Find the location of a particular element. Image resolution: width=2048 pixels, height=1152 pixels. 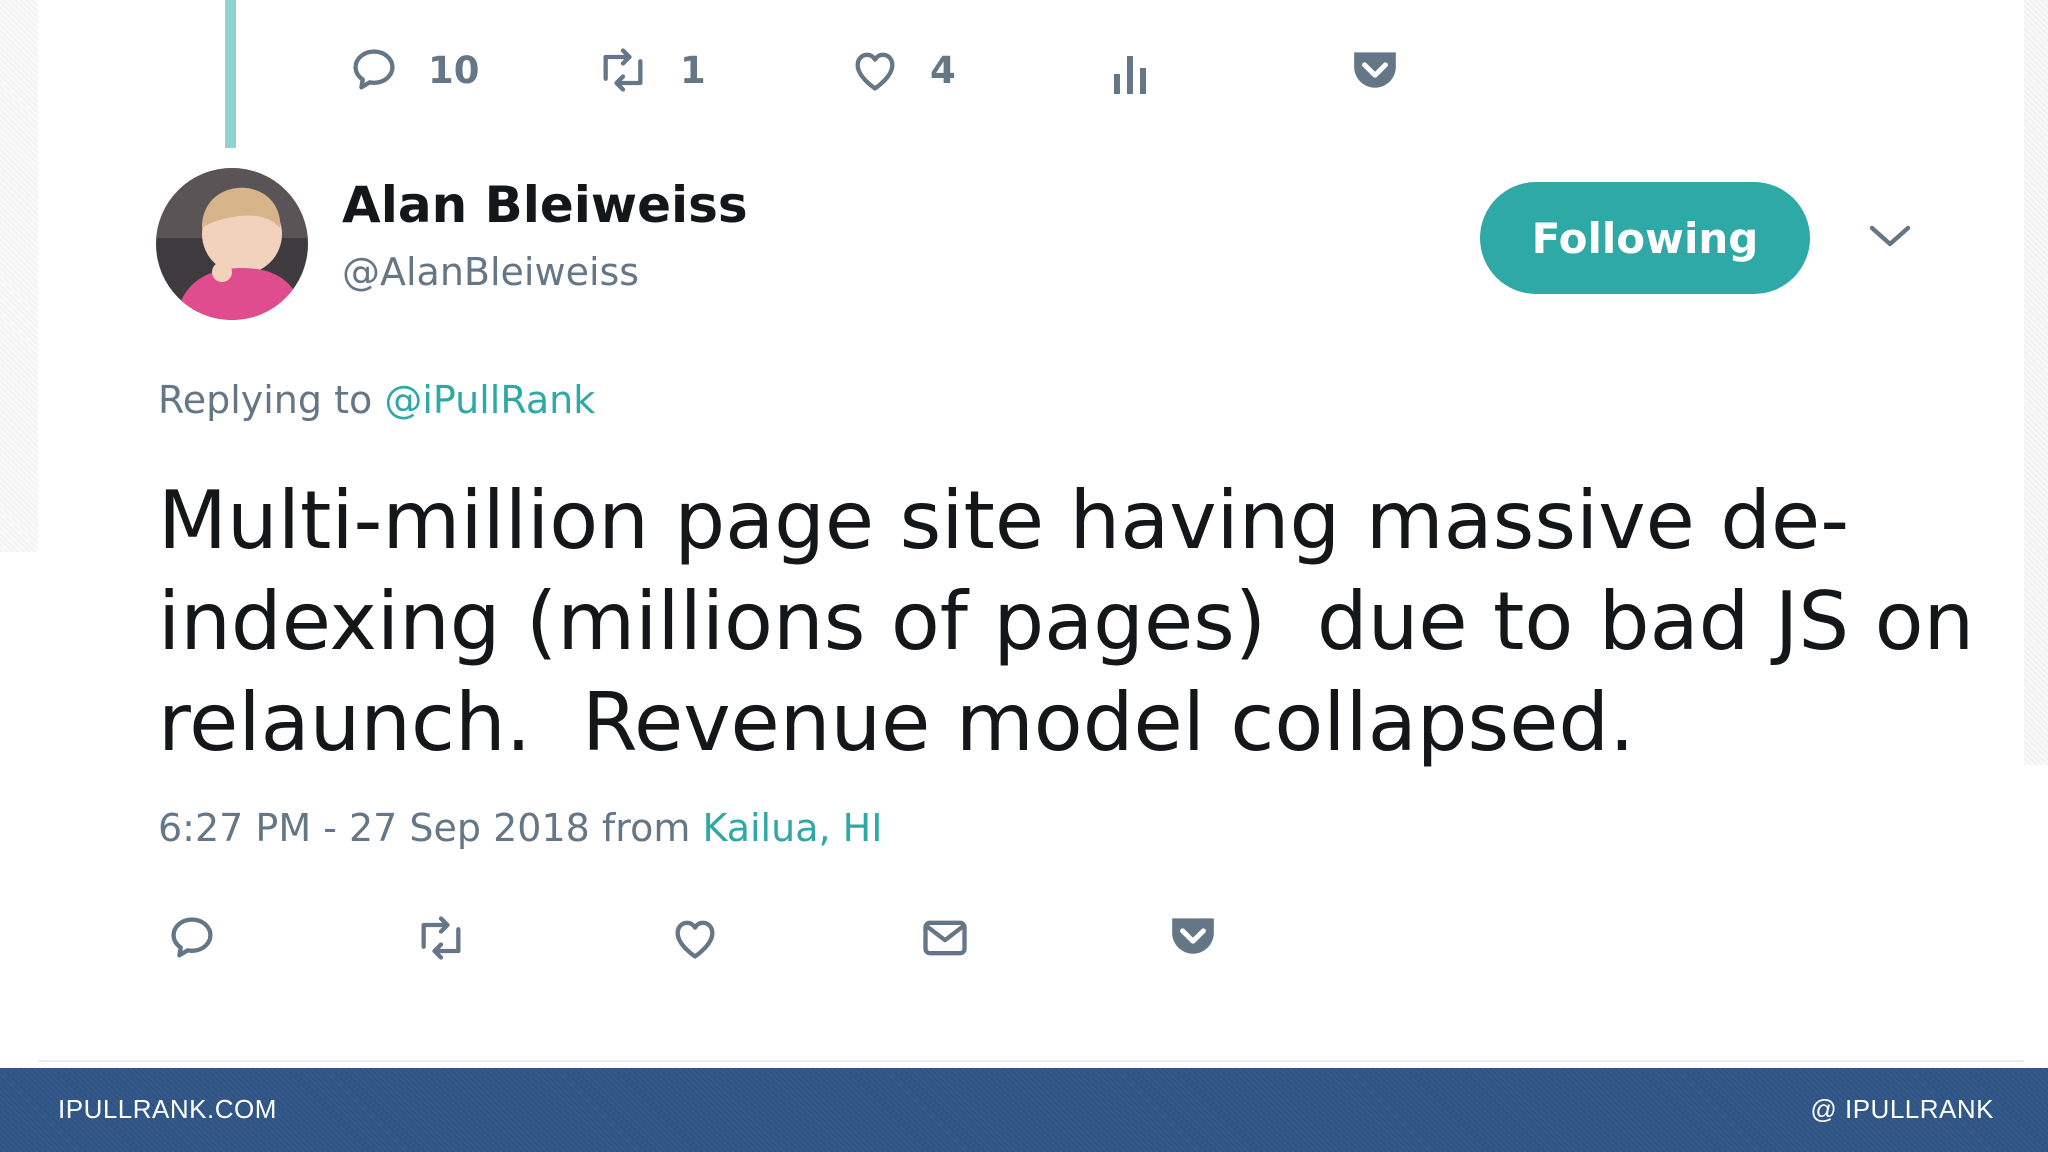

footer-bar is located at coordinates (1024, 1110).